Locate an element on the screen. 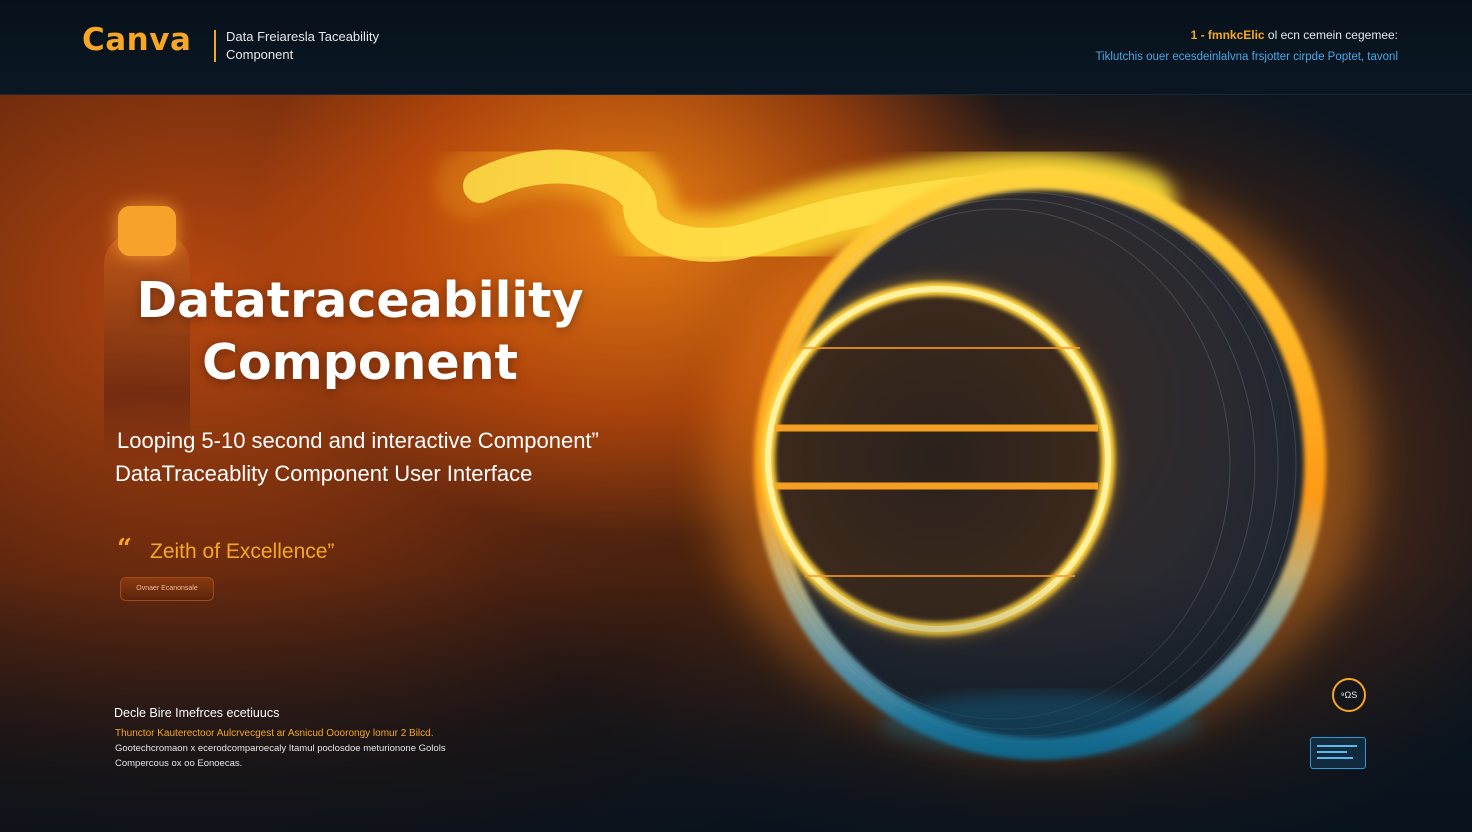 This screenshot has height=832, width=1472. logo-divider is located at coordinates (215, 46).